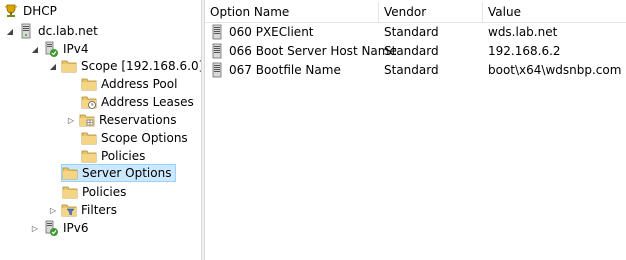 The height and width of the screenshot is (260, 626). What do you see at coordinates (292, 12) in the screenshot?
I see `column-header-option-name: Option Name` at bounding box center [292, 12].